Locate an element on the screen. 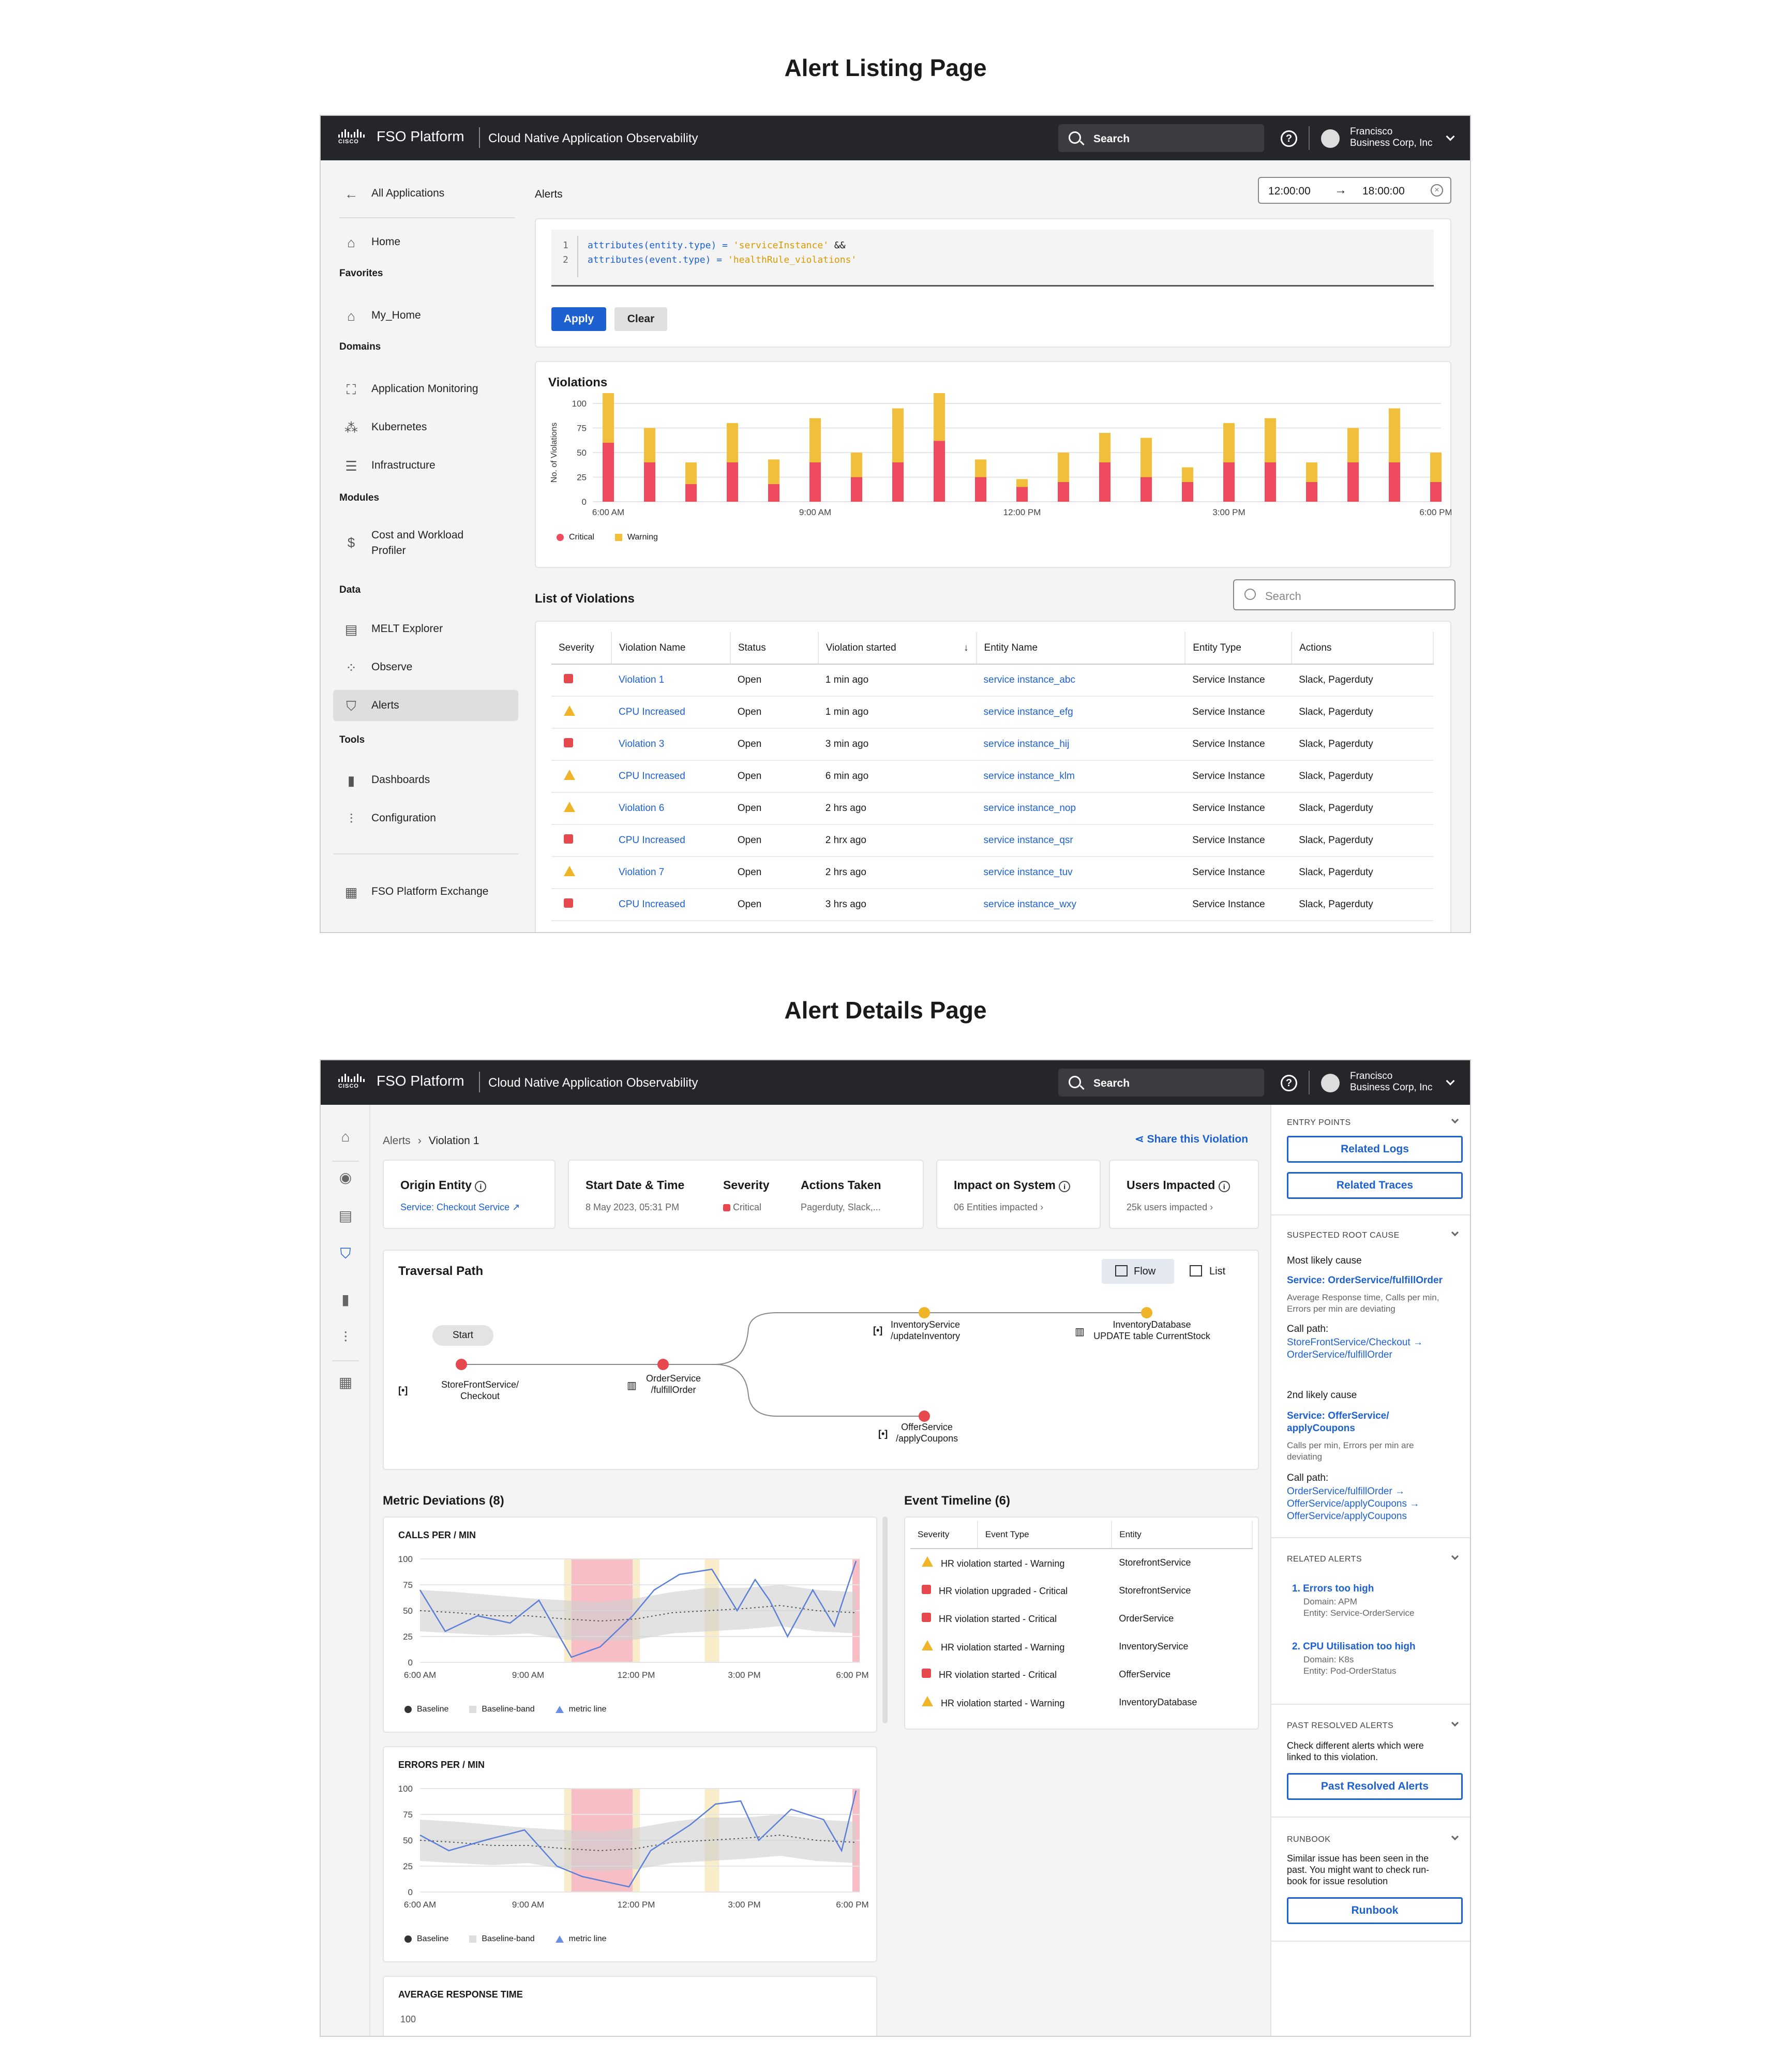  breadcrumb-alerts: Alerts is located at coordinates (397, 1141).